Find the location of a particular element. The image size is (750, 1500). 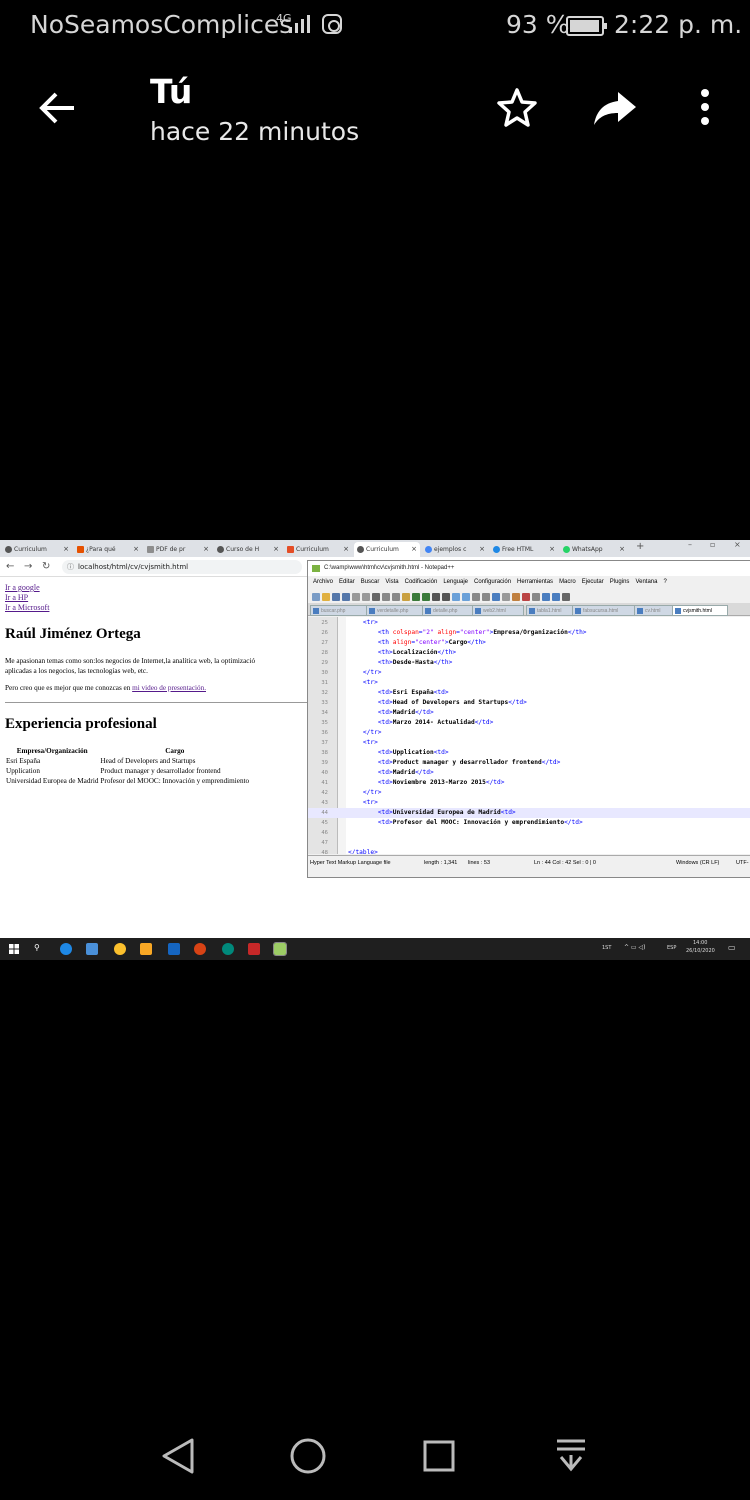

menu-item: Herramientas is located at coordinates (535, 582).